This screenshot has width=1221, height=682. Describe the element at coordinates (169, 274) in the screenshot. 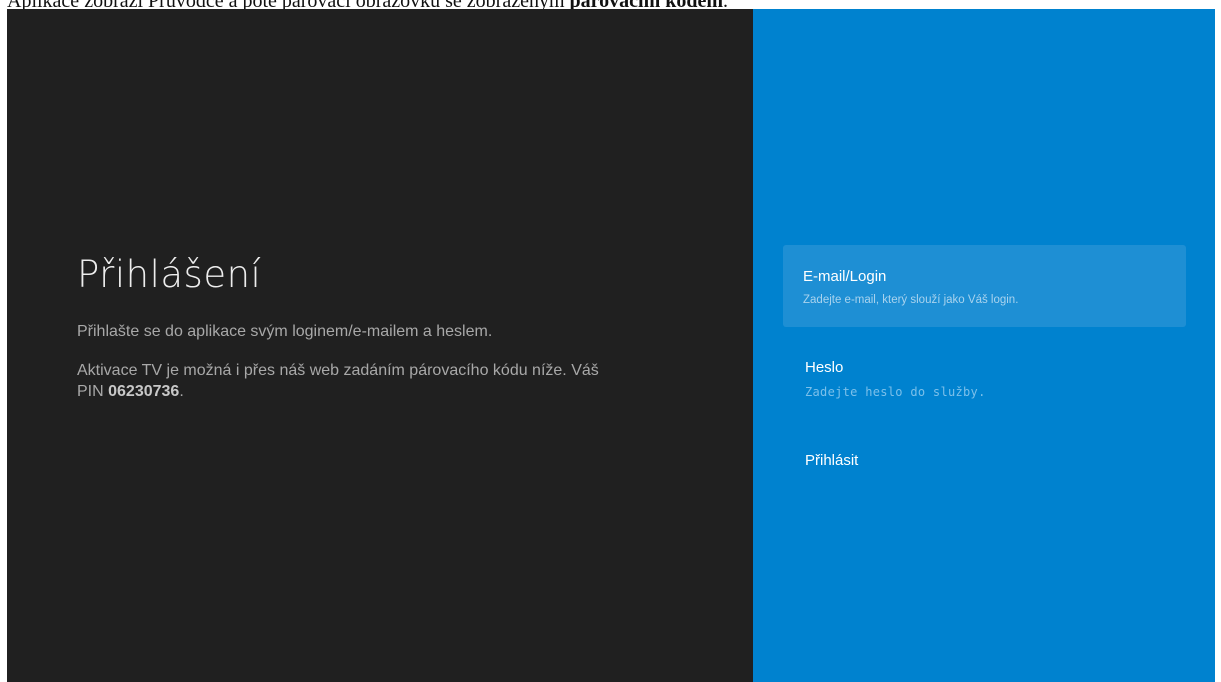

I see `page-title: Přihlášení` at that location.